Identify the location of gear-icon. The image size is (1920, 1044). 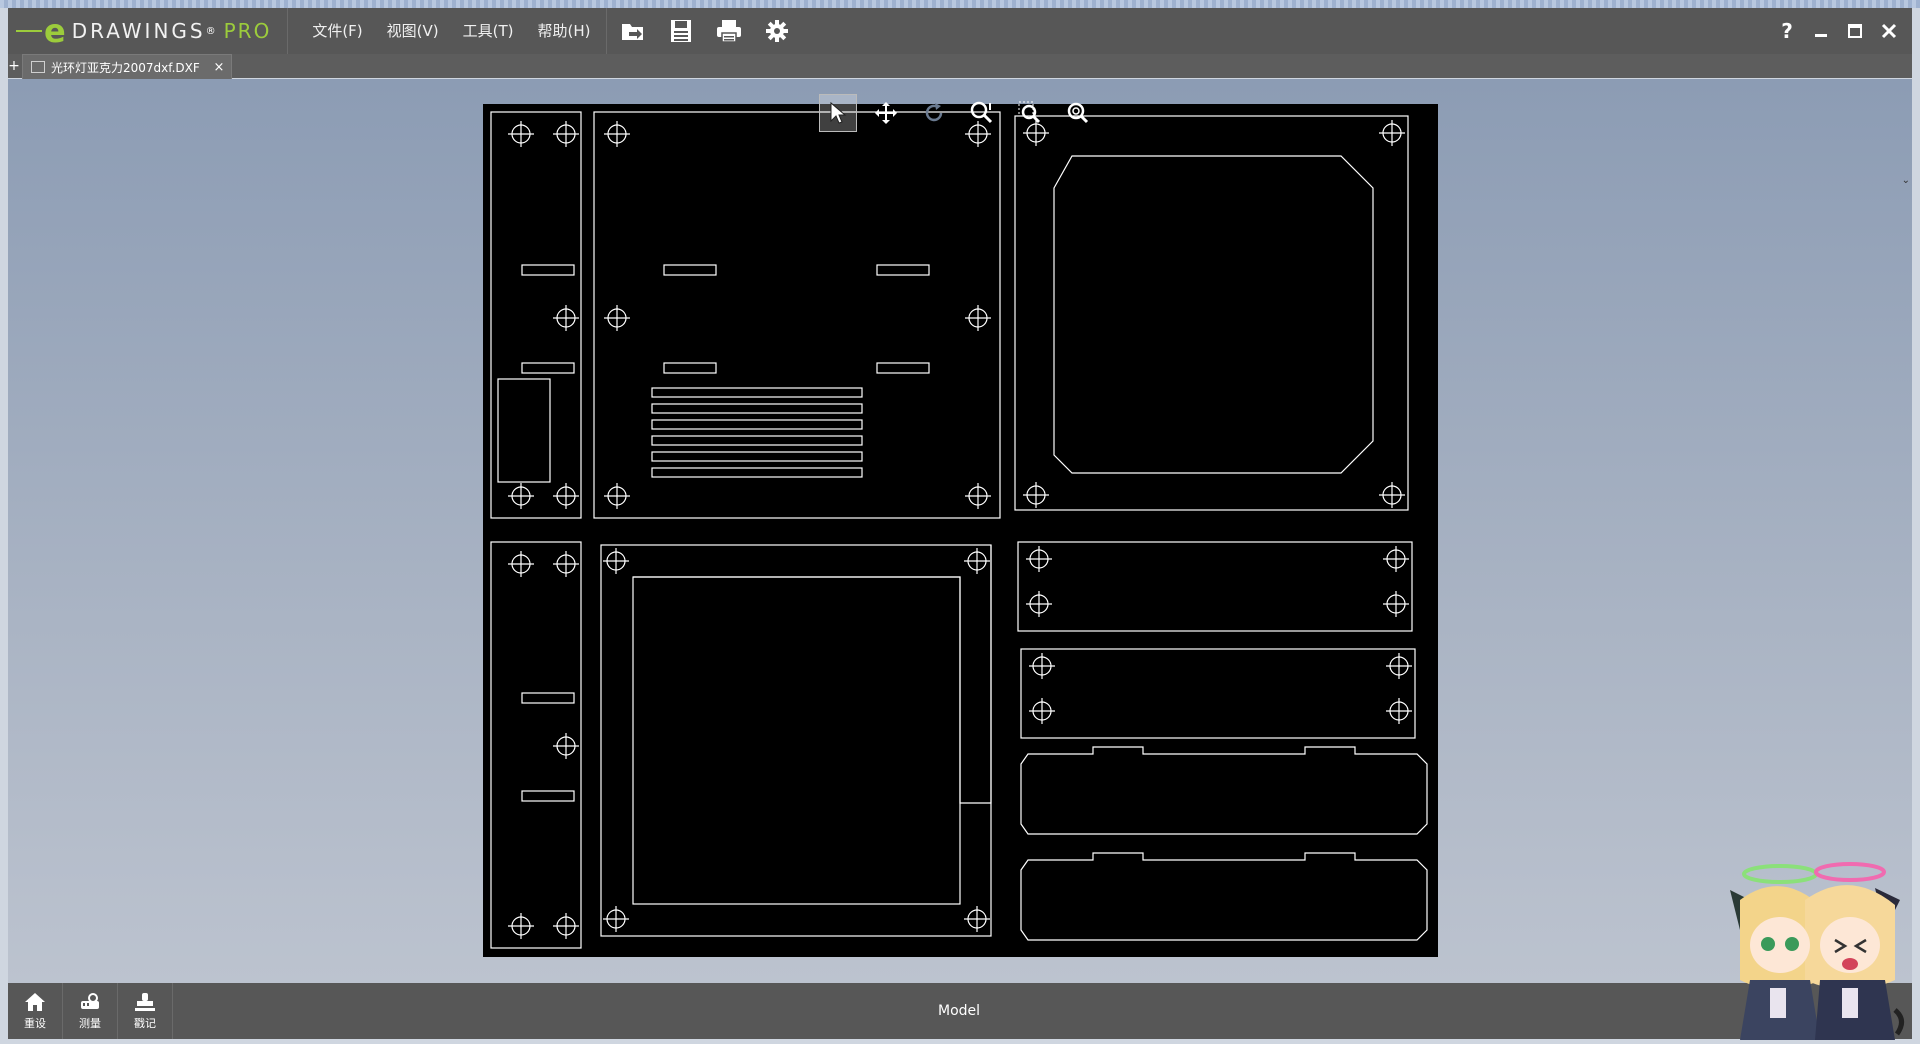
(777, 31).